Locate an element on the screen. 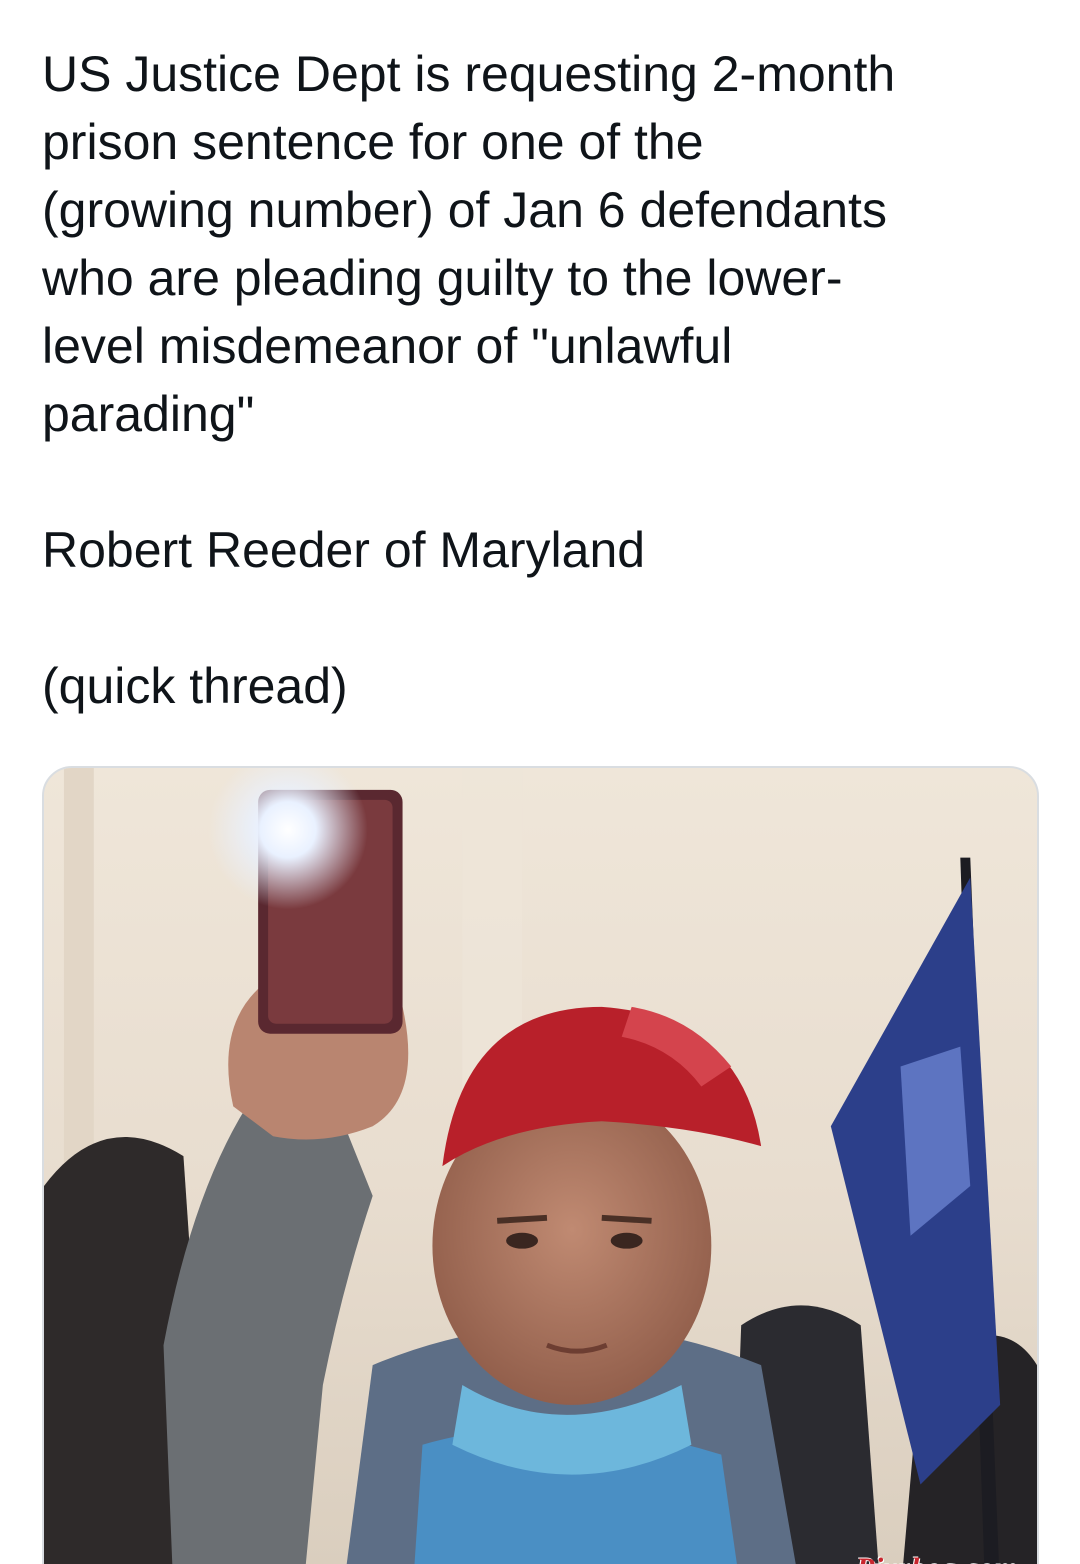 The height and width of the screenshot is (1564, 1080). watermark: Pixrbog.com is located at coordinates (937, 1558).